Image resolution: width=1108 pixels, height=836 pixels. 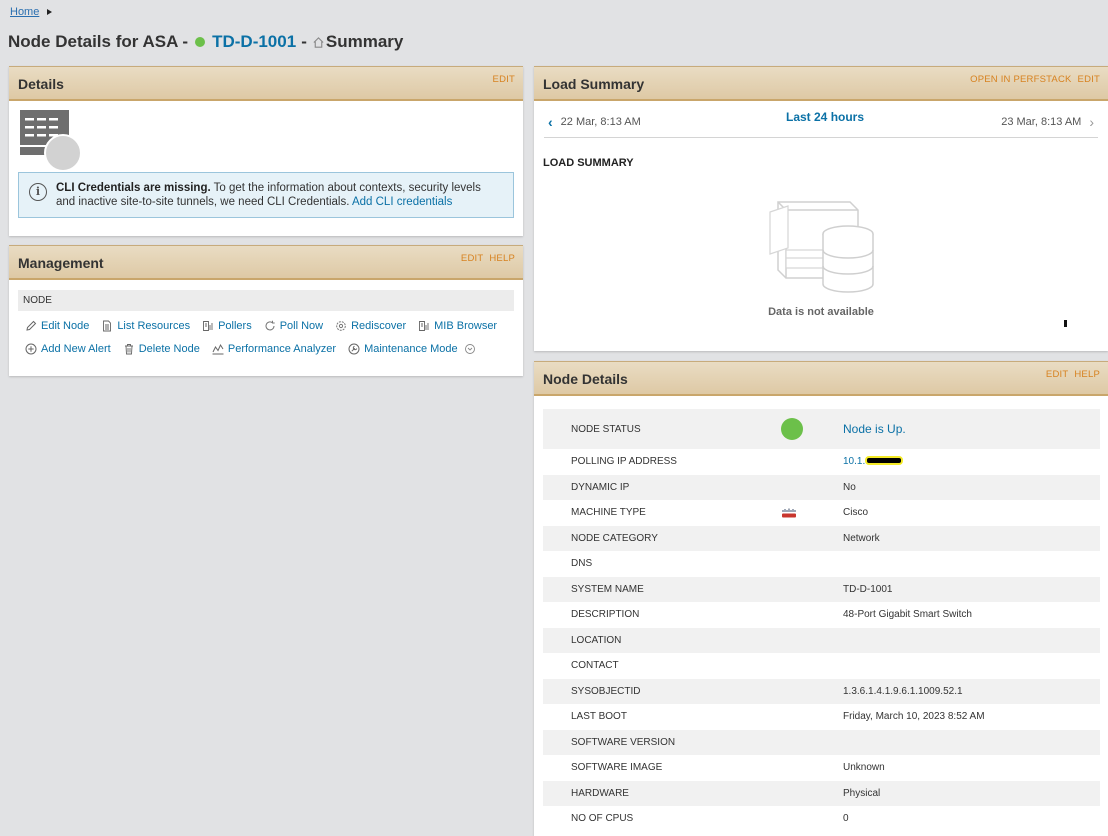 What do you see at coordinates (874, 429) in the screenshot?
I see `node-status-link: Node is Up.` at bounding box center [874, 429].